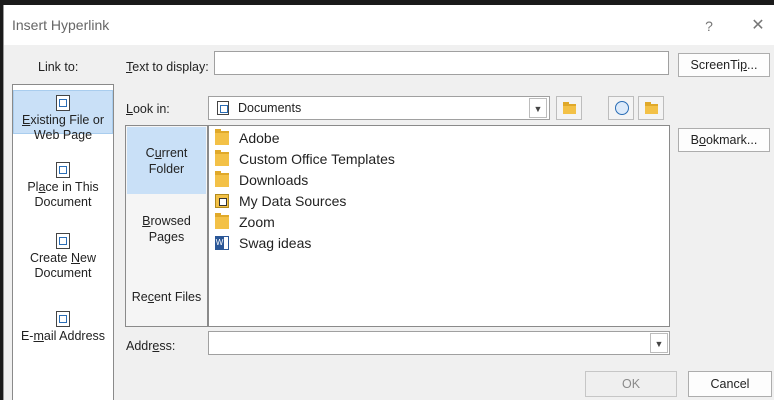 The height and width of the screenshot is (400, 774). Describe the element at coordinates (58, 67) in the screenshot. I see `link-to-label: Link to:` at that location.